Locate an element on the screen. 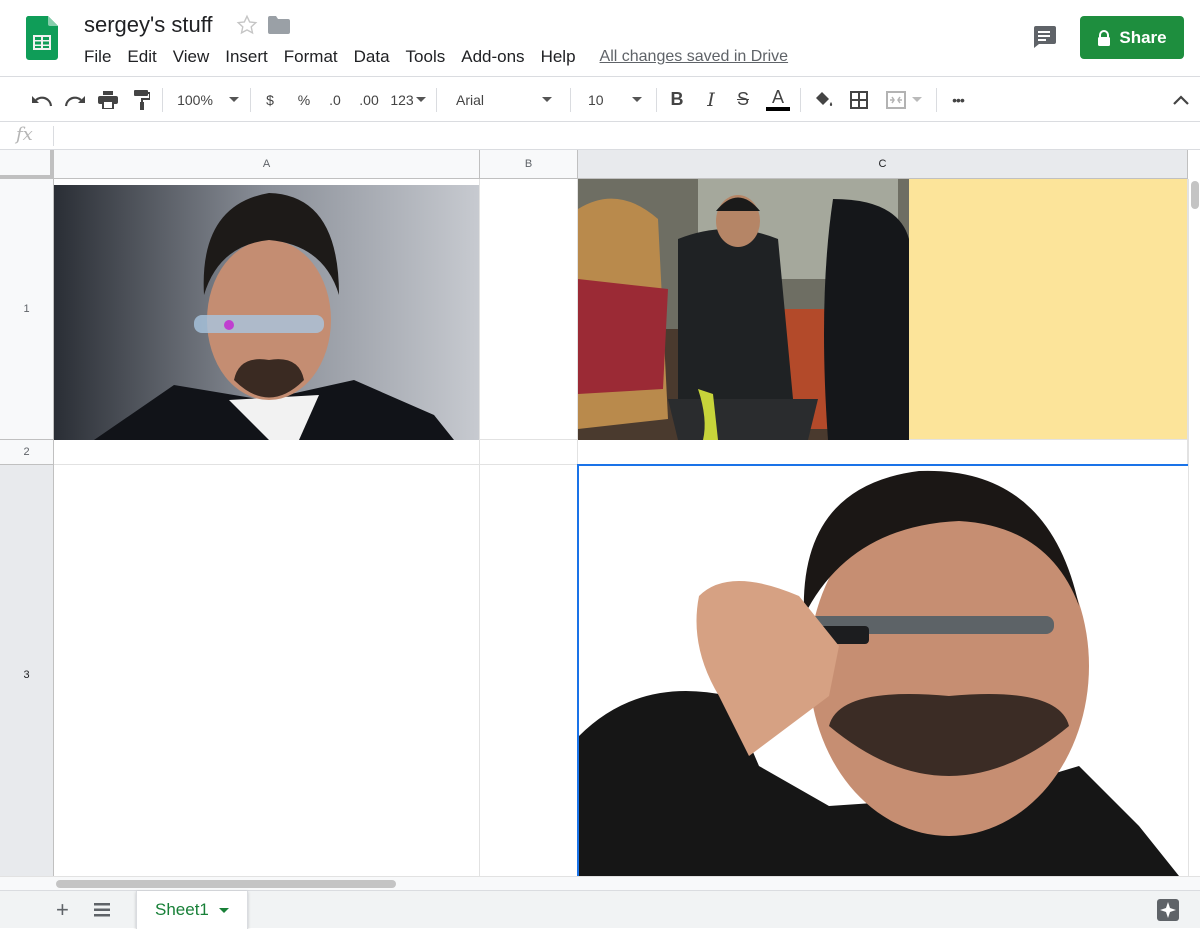  font-family-select: Arial is located at coordinates (504, 99).